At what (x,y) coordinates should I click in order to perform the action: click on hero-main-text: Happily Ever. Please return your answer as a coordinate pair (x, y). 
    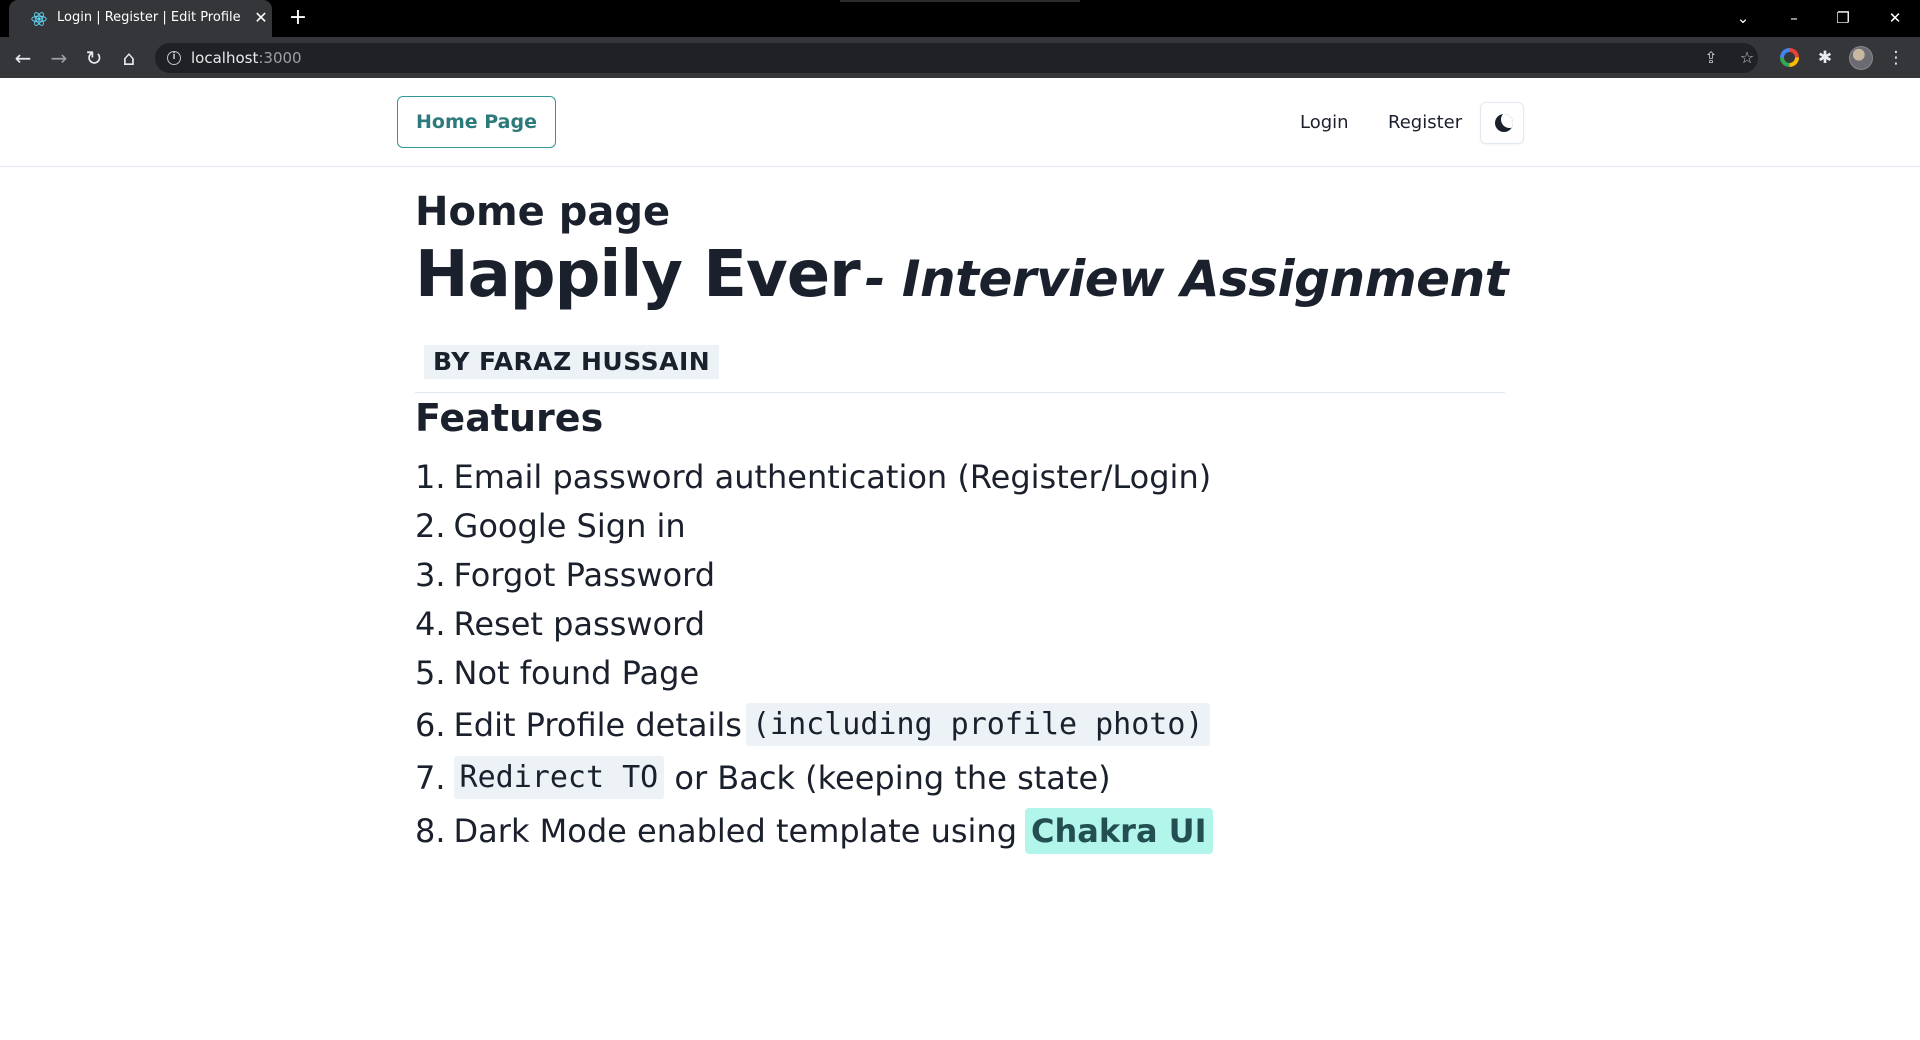
    Looking at the image, I should click on (638, 275).